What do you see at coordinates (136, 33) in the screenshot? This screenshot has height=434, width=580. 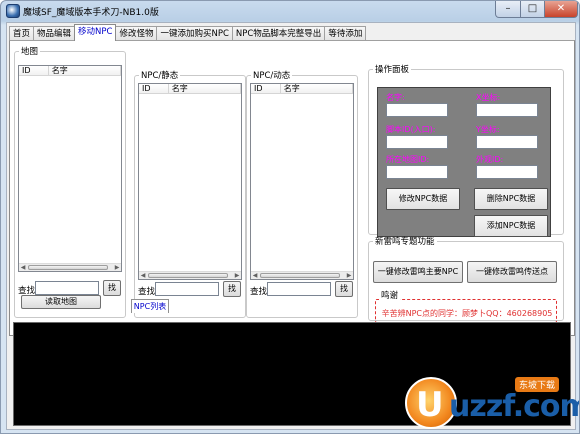 I see `tab-modify-monster: 修改怪物` at bounding box center [136, 33].